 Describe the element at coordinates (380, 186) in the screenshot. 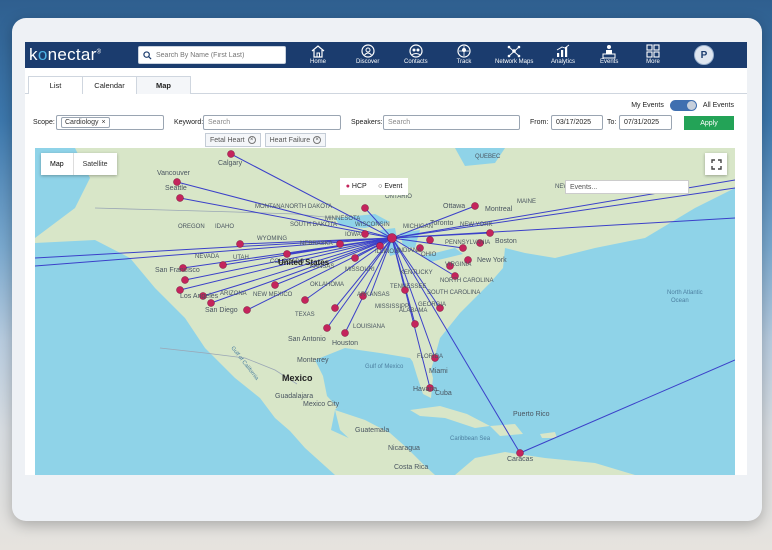

I see `event-pin-icon: ○` at that location.